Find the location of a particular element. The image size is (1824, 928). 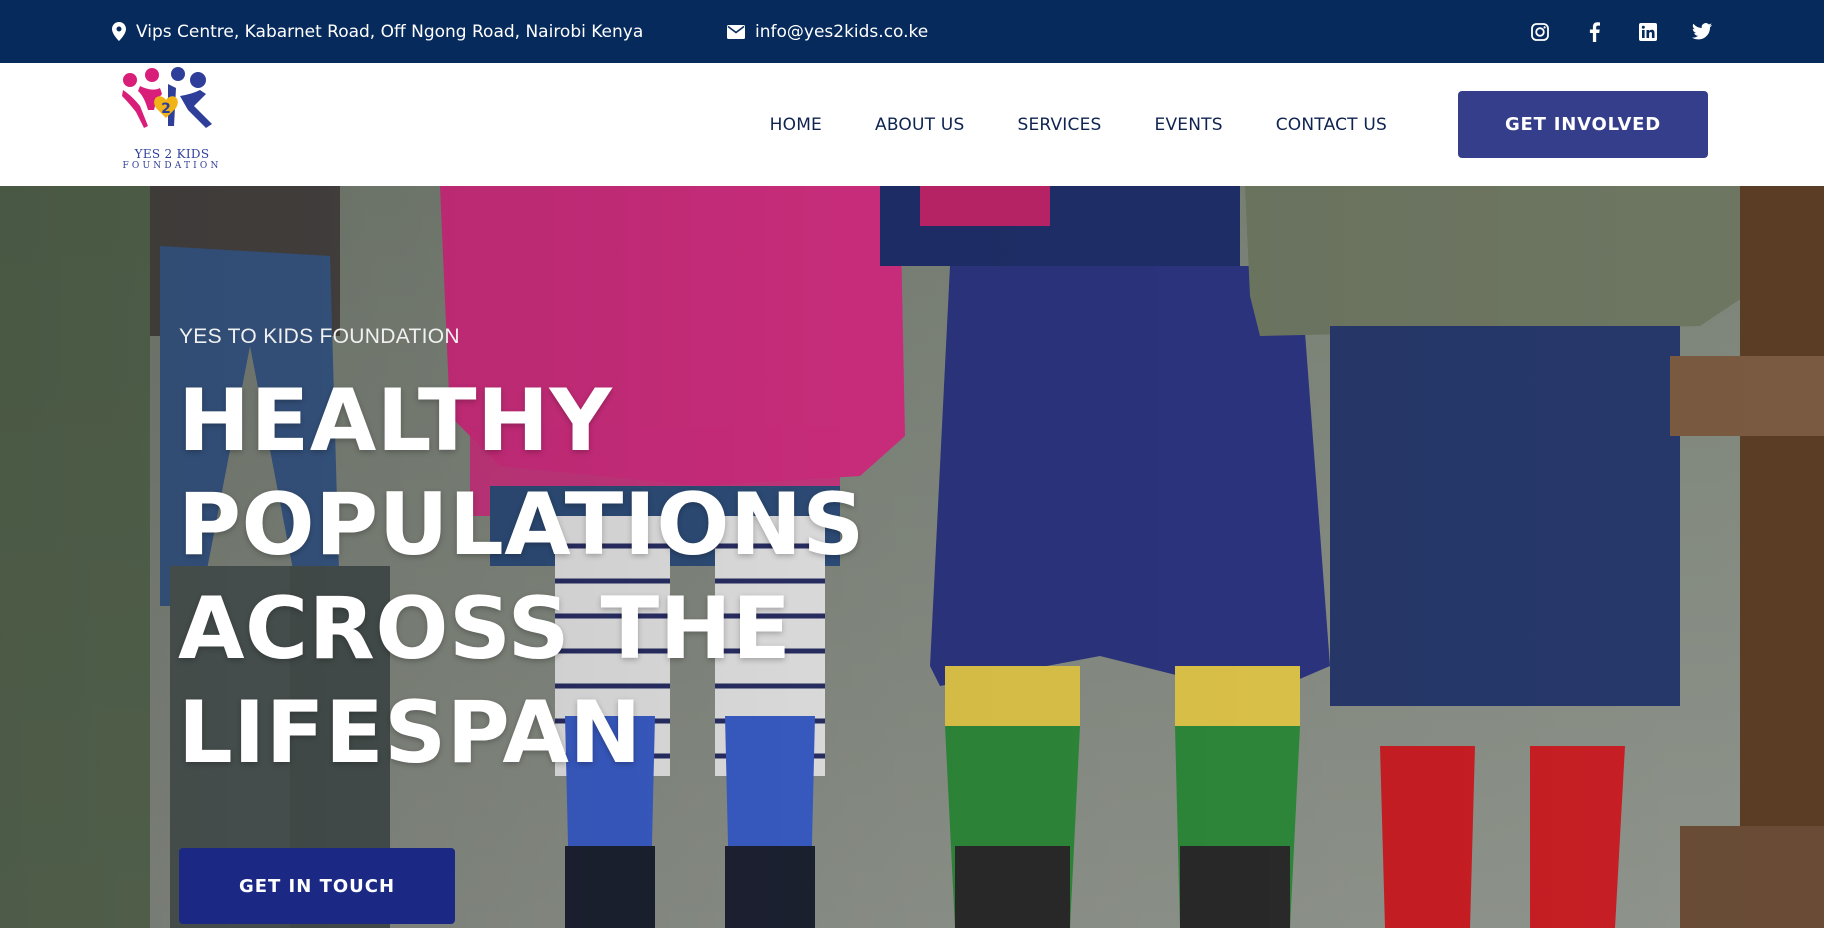

nav-home: HOME is located at coordinates (796, 125).